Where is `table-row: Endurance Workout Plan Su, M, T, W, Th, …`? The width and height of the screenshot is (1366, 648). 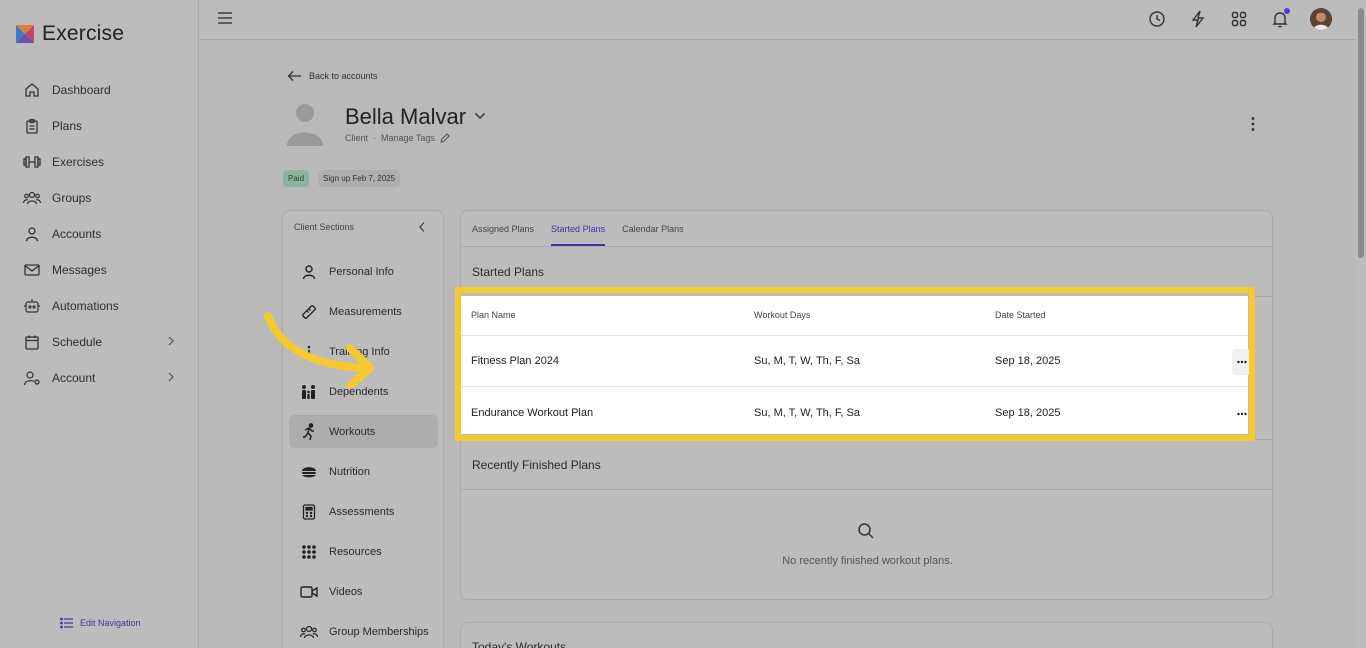 table-row: Endurance Workout Plan Su, M, T, W, Th, … is located at coordinates (854, 413).